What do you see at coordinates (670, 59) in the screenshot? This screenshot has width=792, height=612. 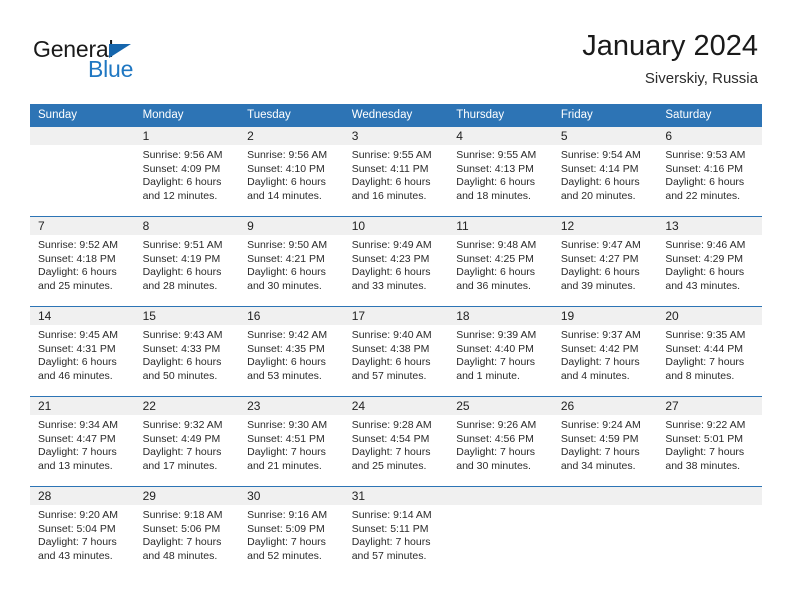 I see `title-block: January 2024 Siverskiy, Russia` at bounding box center [670, 59].